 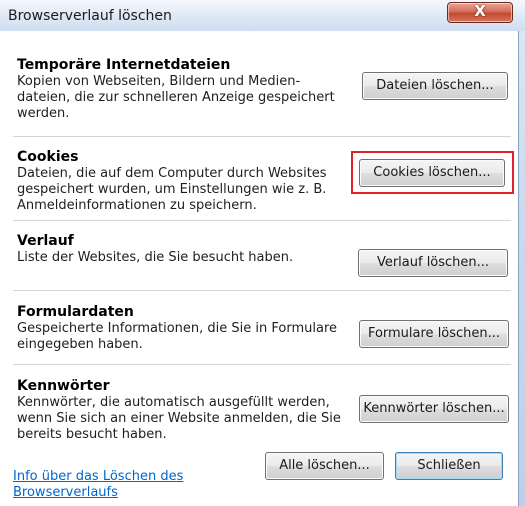 I want to click on section-heading: Temporäre Internetdateien, so click(x=124, y=65).